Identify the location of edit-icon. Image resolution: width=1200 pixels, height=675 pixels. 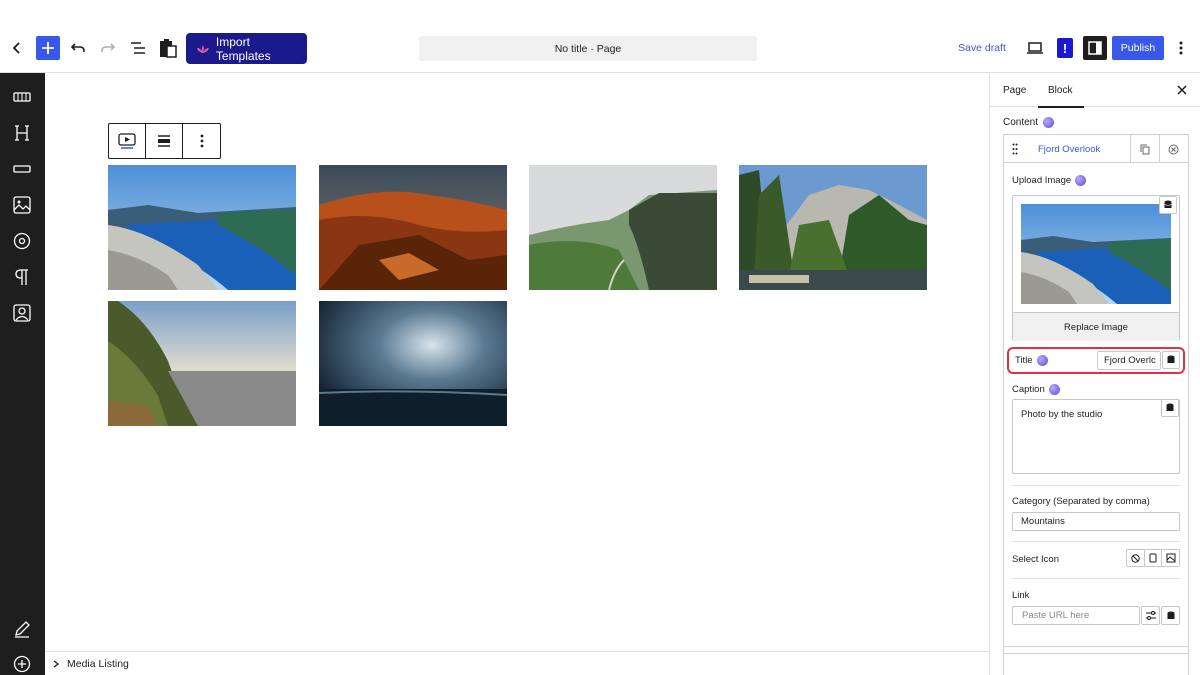
(22, 629).